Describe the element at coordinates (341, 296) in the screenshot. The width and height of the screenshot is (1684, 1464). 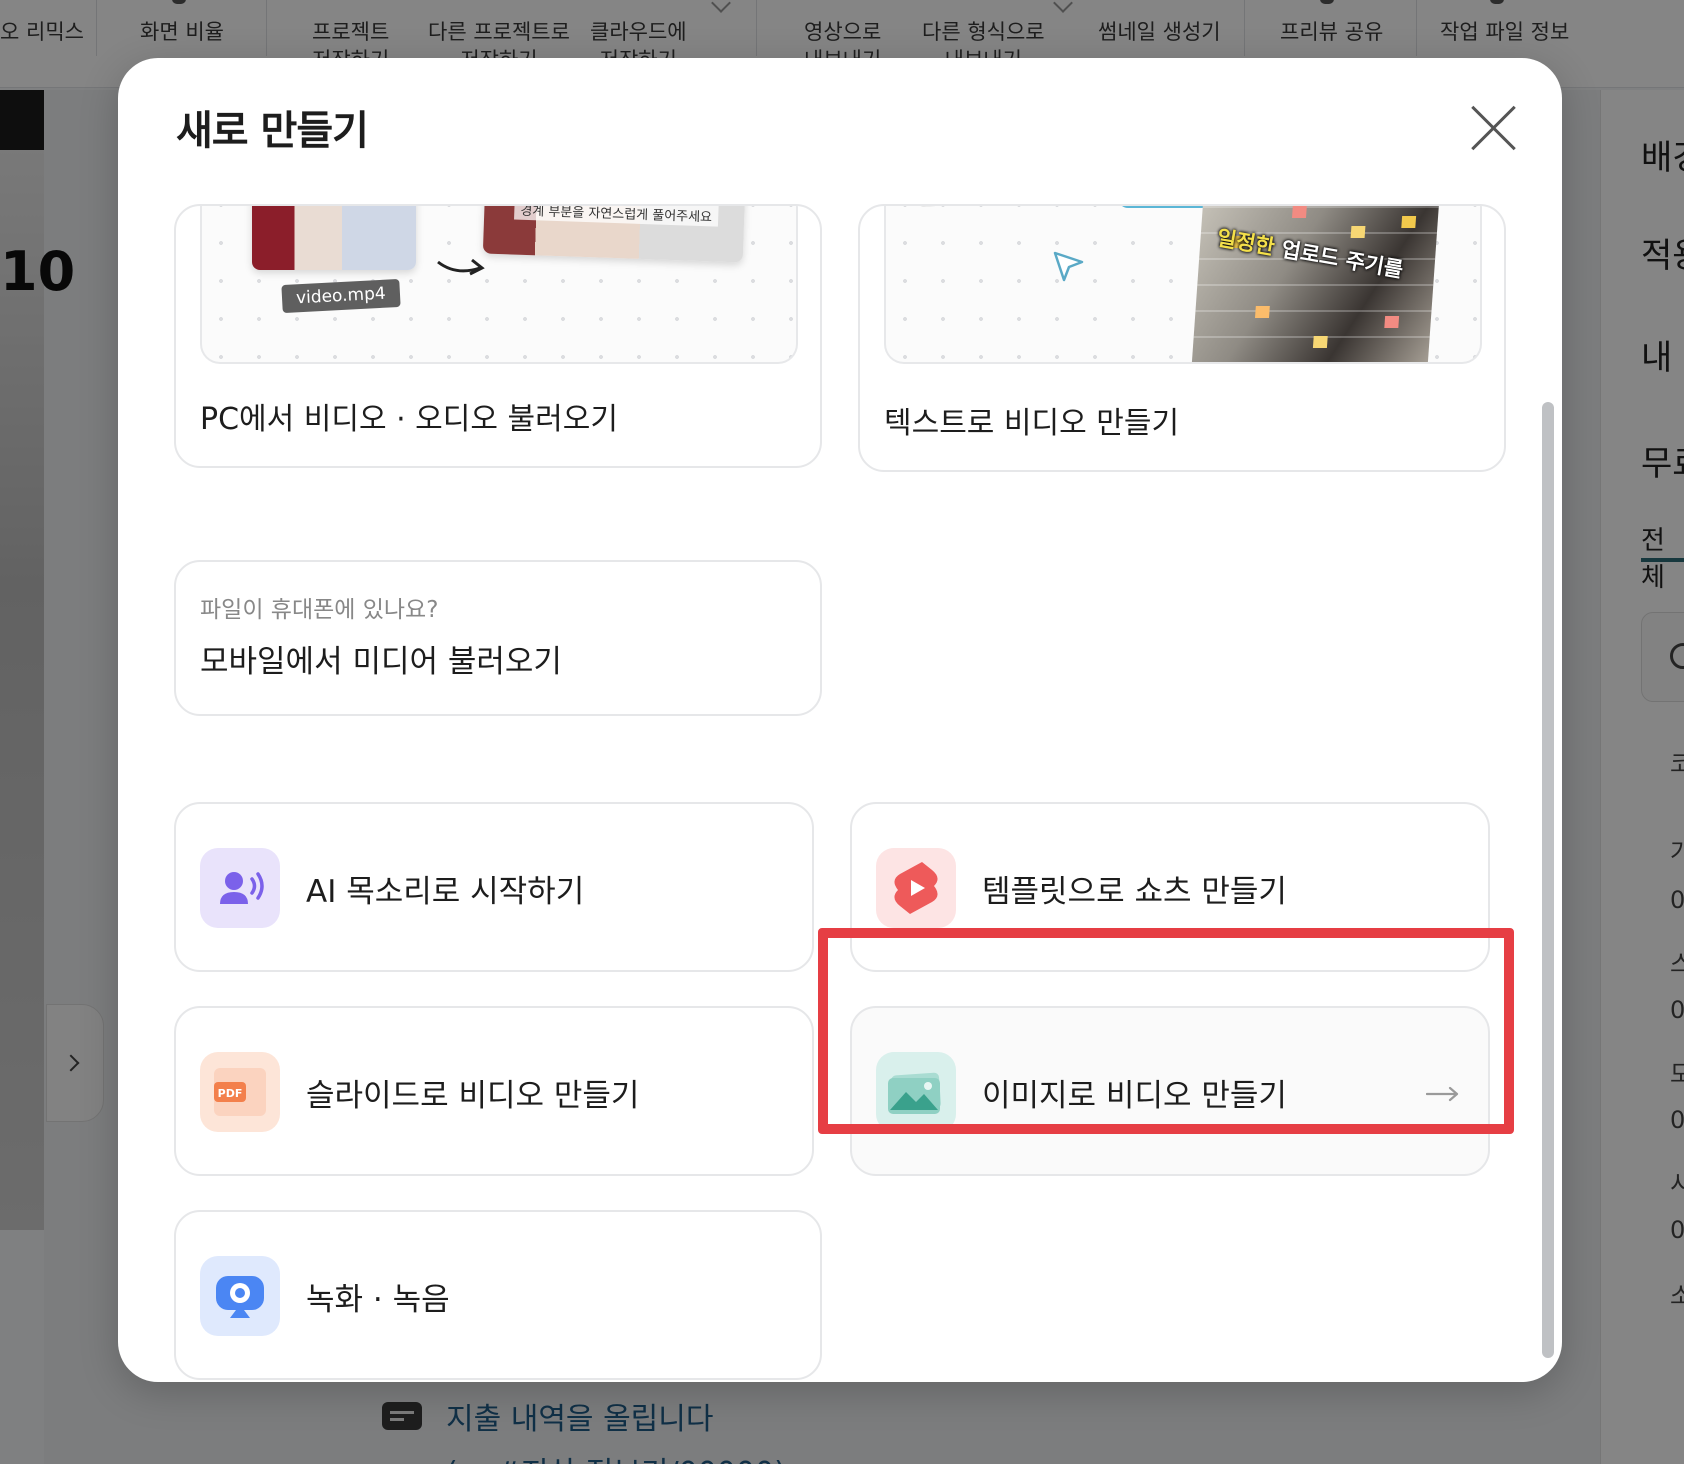
I see `file-tag: video.mp4` at that location.